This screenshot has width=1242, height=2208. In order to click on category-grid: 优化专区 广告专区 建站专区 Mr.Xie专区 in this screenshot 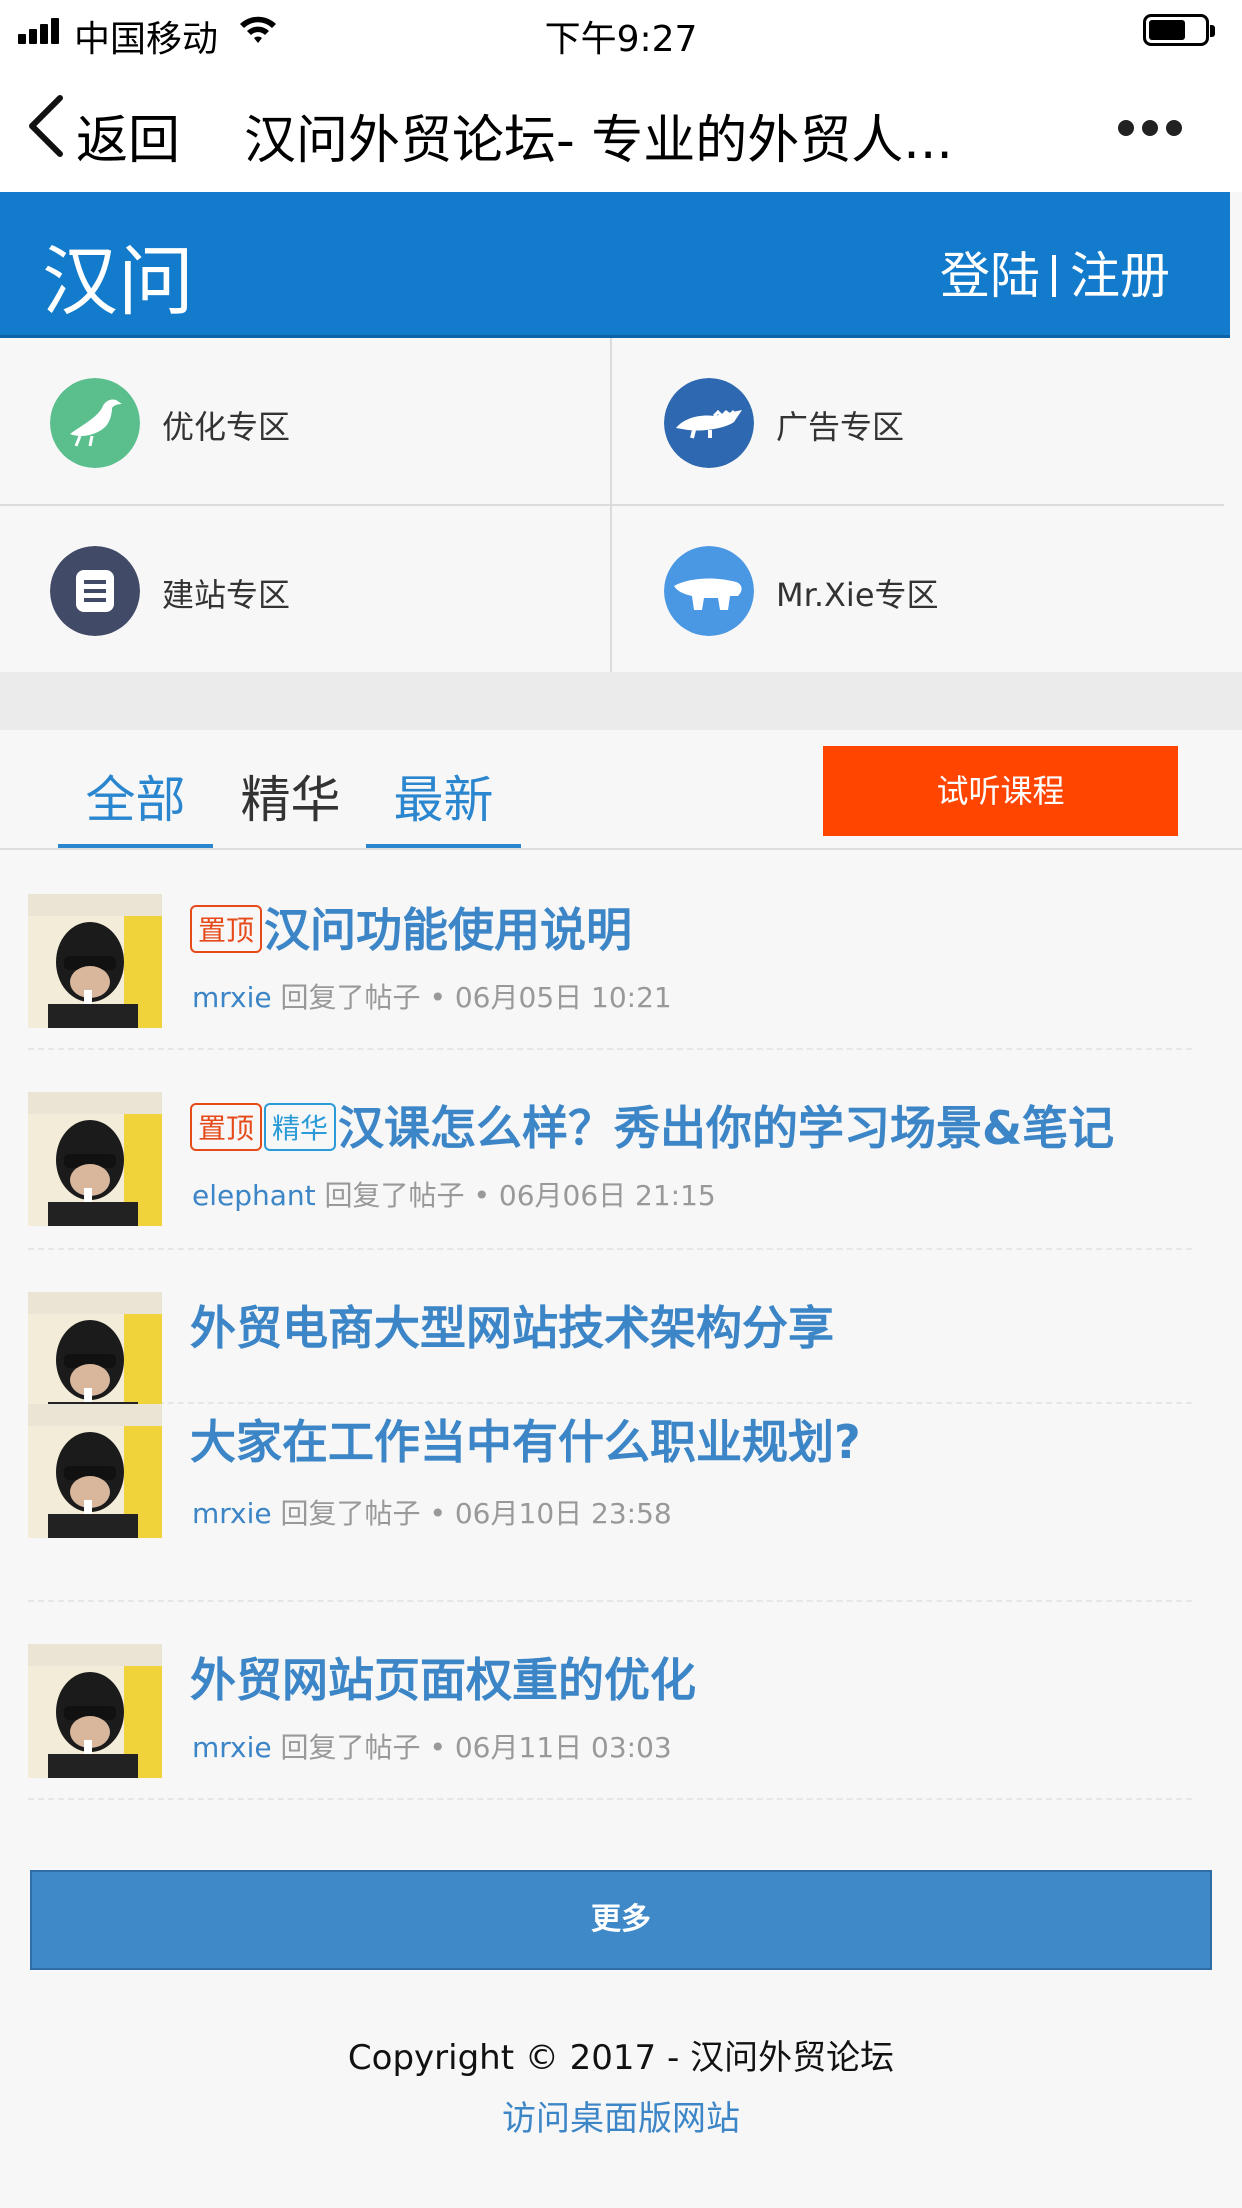, I will do `click(612, 506)`.